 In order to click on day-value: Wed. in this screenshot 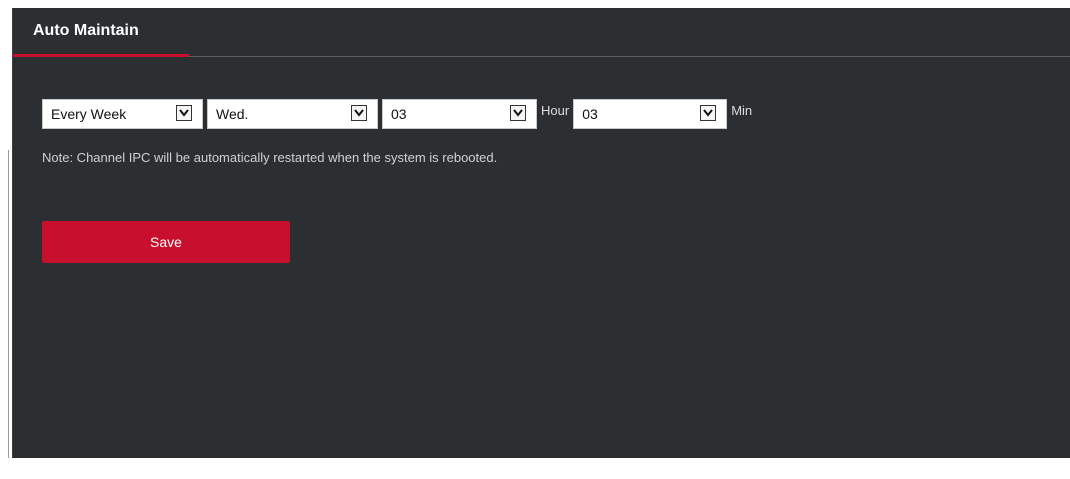, I will do `click(232, 114)`.